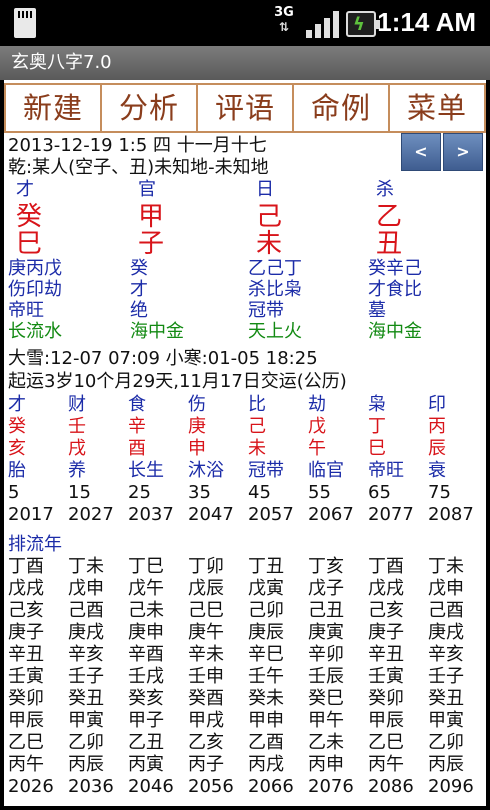 This screenshot has height=810, width=490. What do you see at coordinates (146, 655) in the screenshot?
I see `liunian-row-cell: 辛酉` at bounding box center [146, 655].